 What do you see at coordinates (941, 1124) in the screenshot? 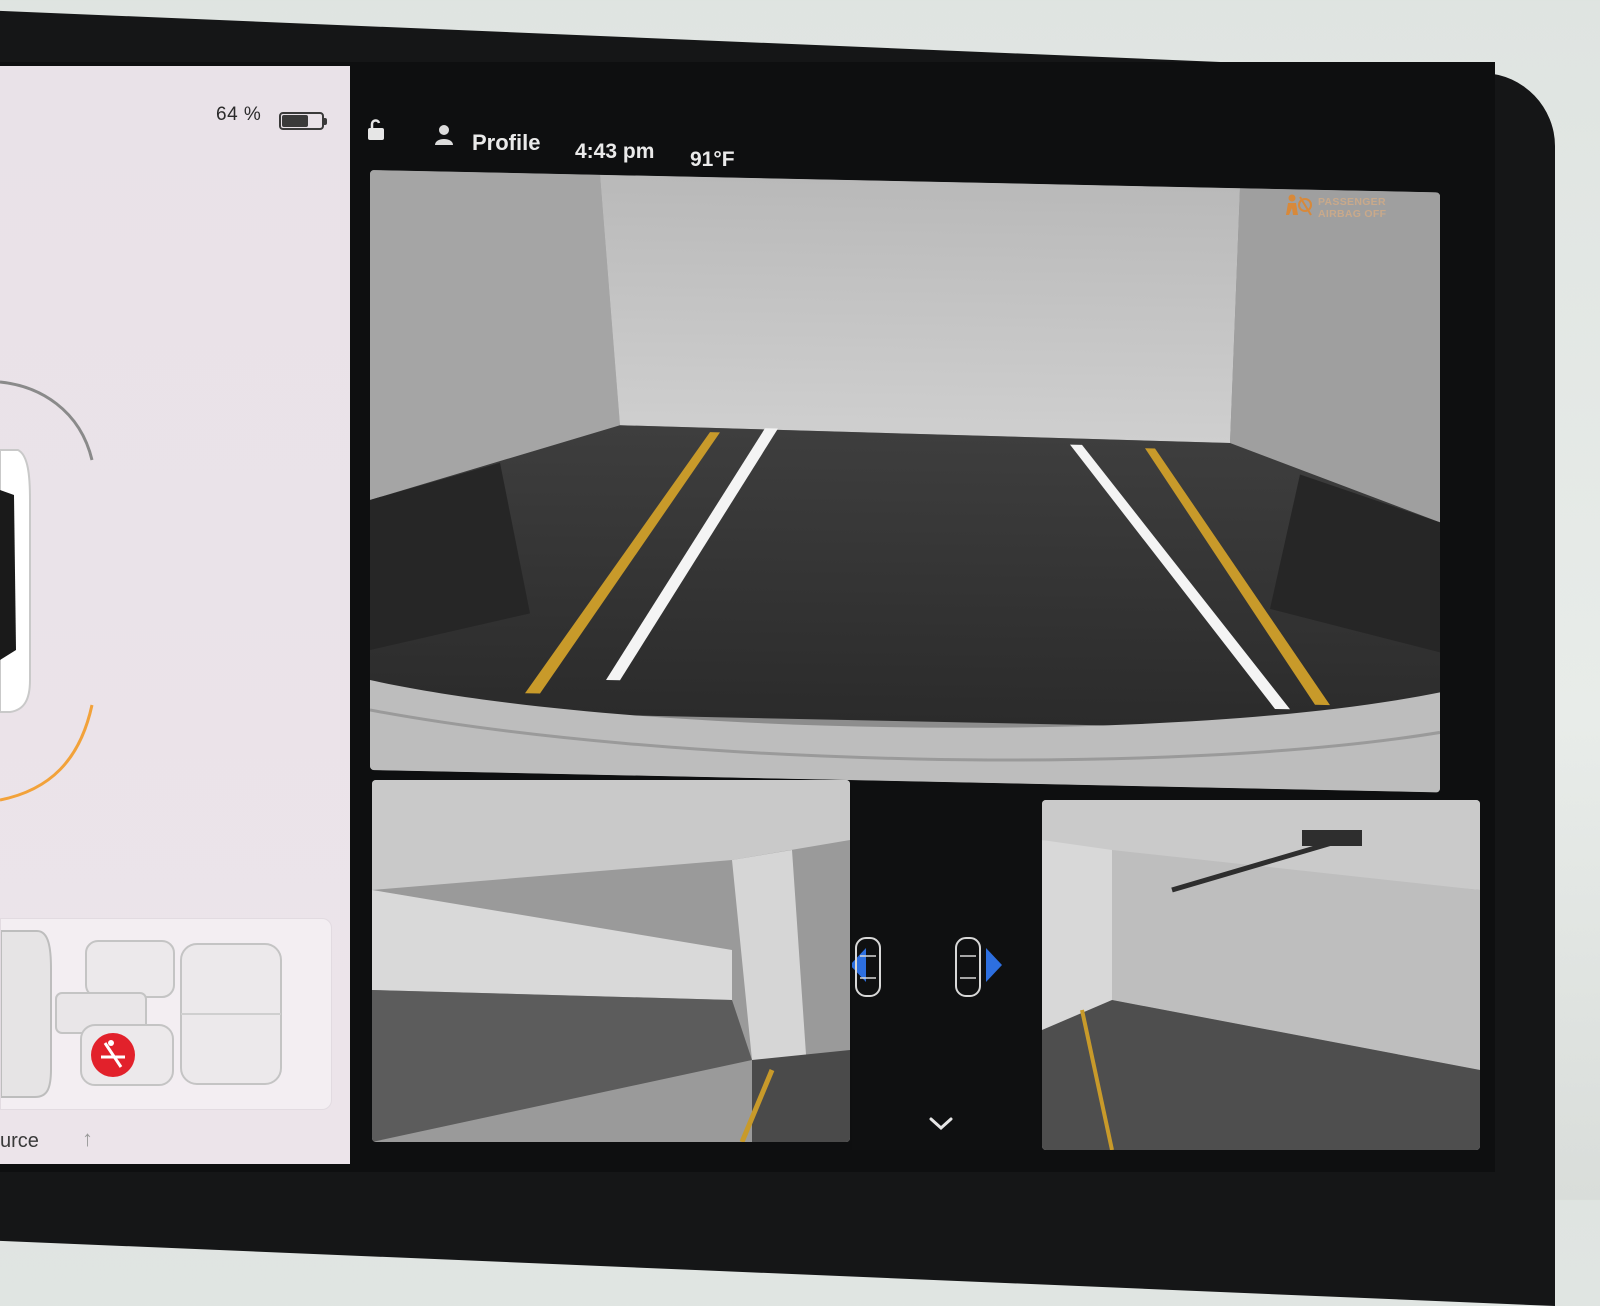
I see `chevron-down-icon` at bounding box center [941, 1124].